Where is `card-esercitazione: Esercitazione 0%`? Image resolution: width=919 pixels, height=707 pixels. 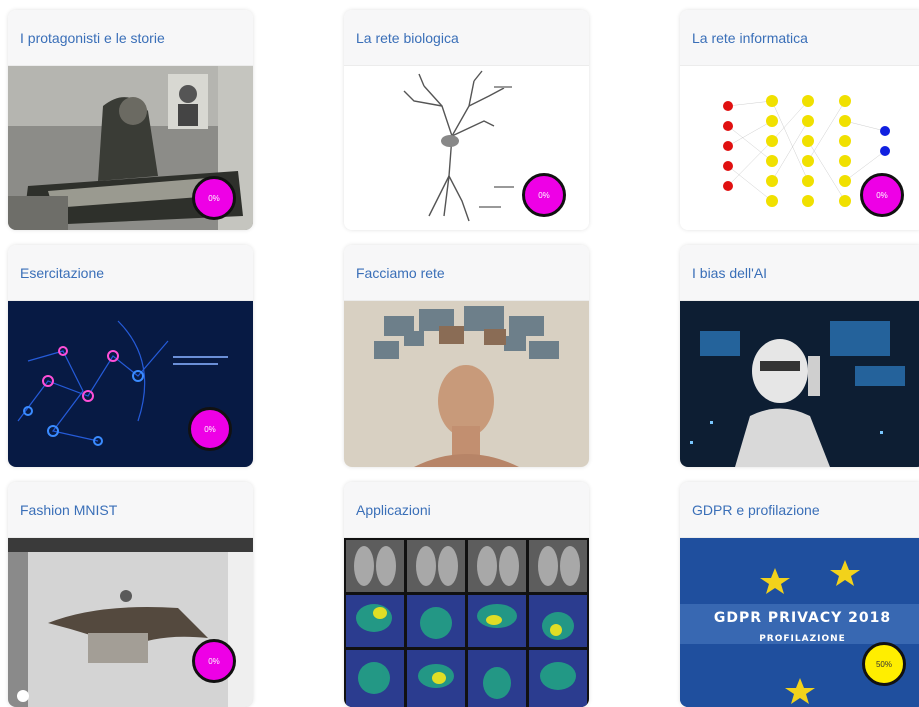 card-esercitazione: Esercitazione 0% is located at coordinates (130, 356).